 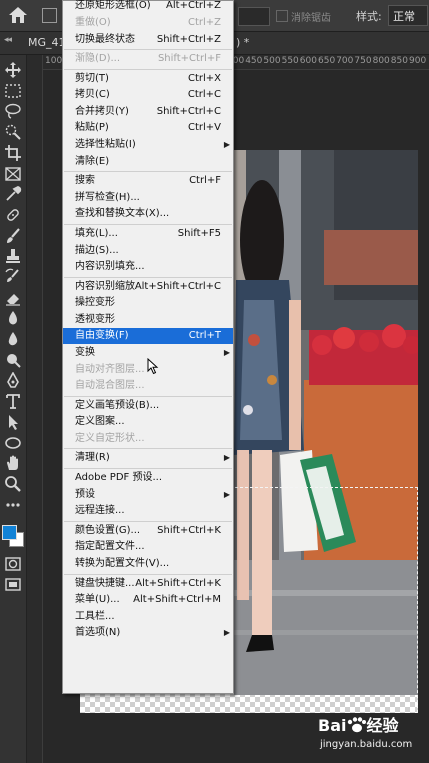 What do you see at coordinates (148, 320) in the screenshot?
I see `menu-item: 透视变形` at bounding box center [148, 320].